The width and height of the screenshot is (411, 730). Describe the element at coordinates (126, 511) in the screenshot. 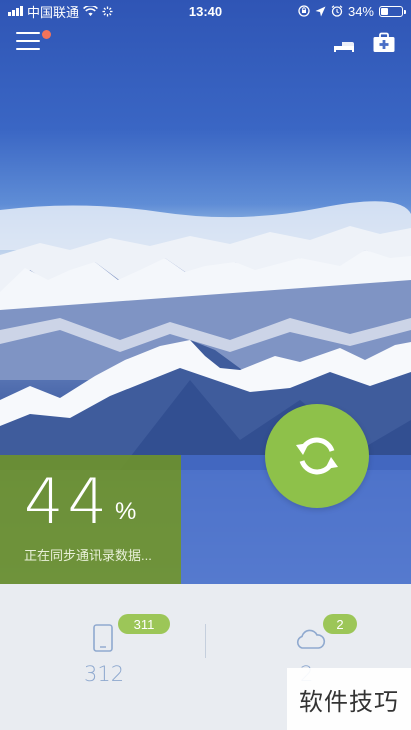

I see `progress-percent-unit: %` at that location.